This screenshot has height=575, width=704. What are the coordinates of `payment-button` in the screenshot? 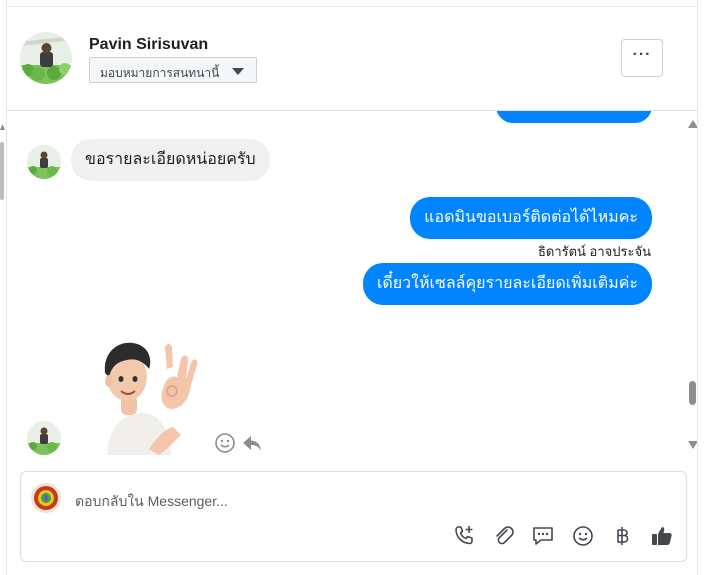 It's located at (622, 536).